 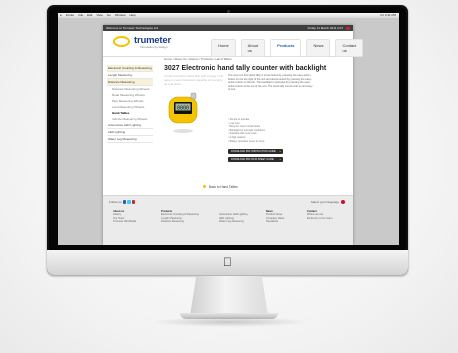 I want to click on facebook-icon, so click(x=124, y=202).